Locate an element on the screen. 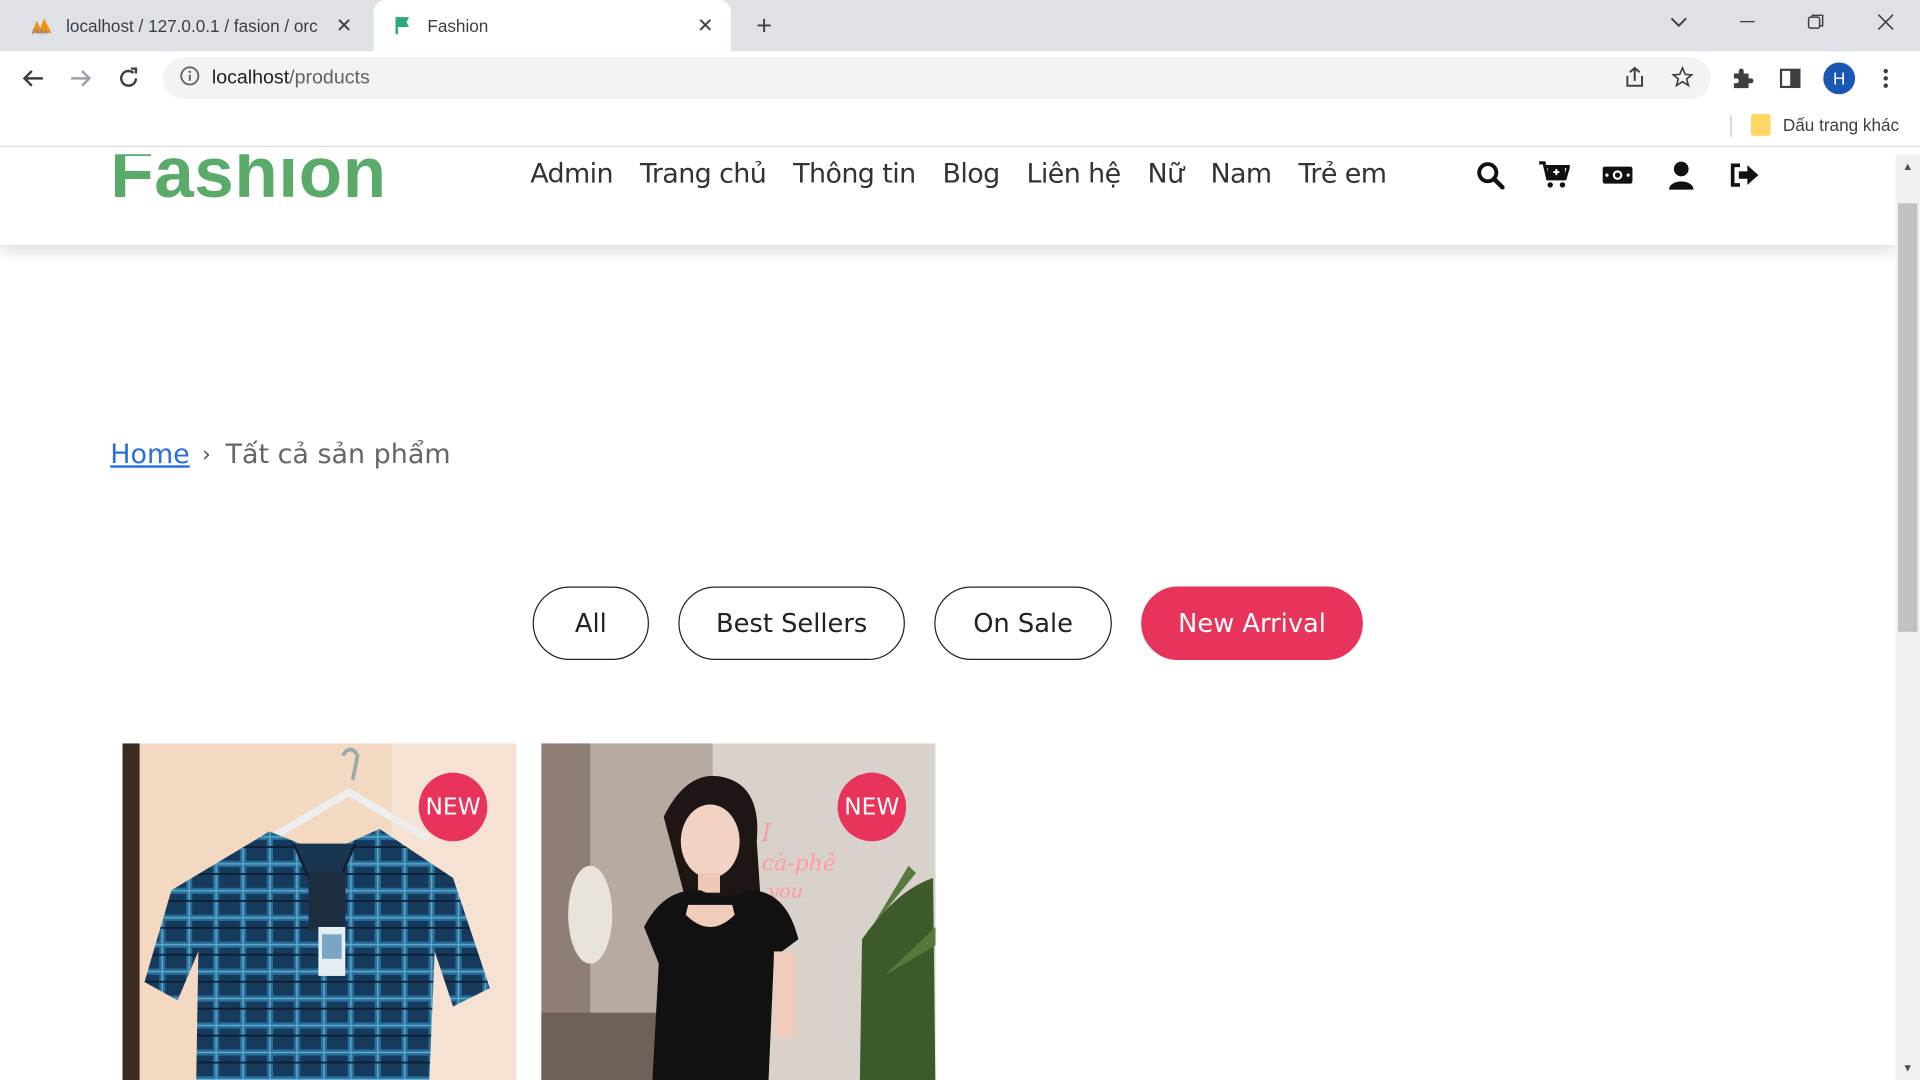 This screenshot has height=1080, width=1920. url-path: /products is located at coordinates (329, 78).